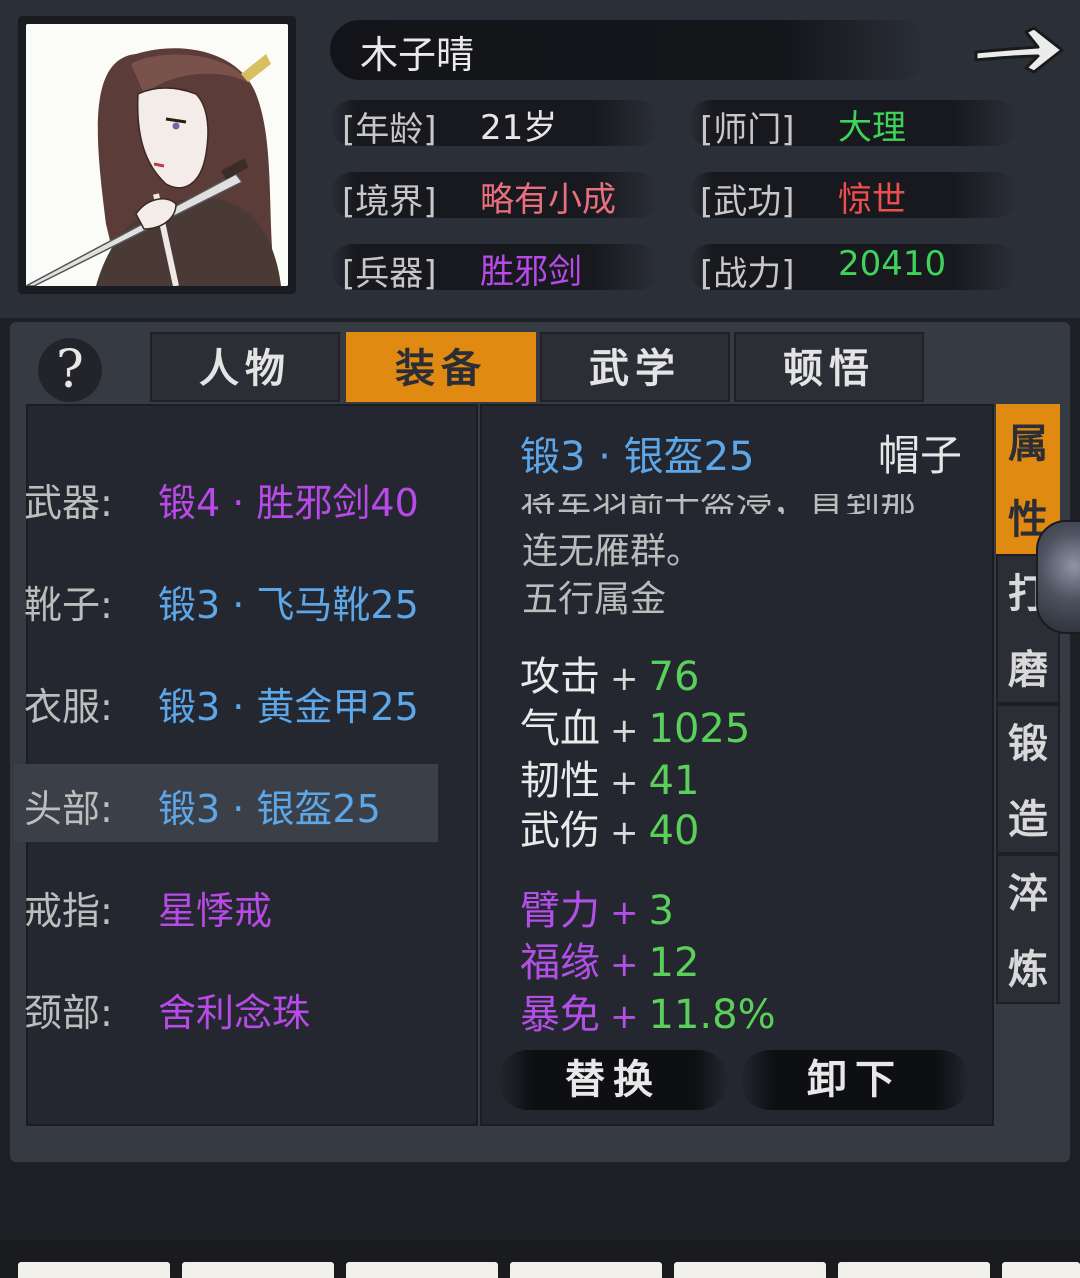 The width and height of the screenshot is (1080, 1278). I want to click on power-value: 20410, so click(892, 264).